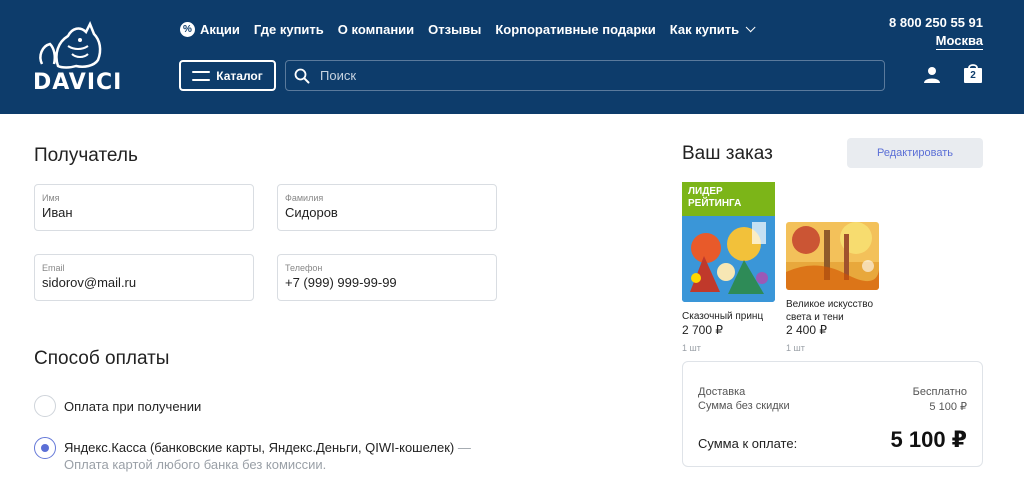 Image resolution: width=1024 pixels, height=498 pixels. I want to click on recipient-title: Получатель, so click(86, 155).